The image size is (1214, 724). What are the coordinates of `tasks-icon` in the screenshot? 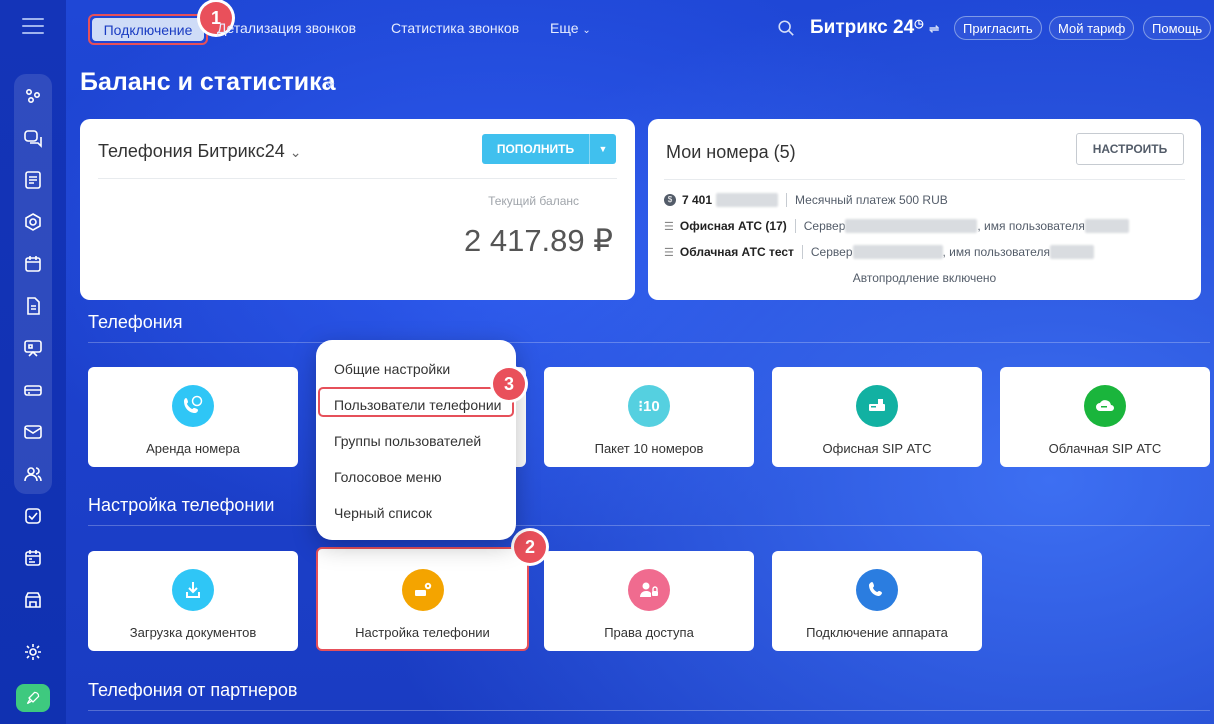 It's located at (33, 516).